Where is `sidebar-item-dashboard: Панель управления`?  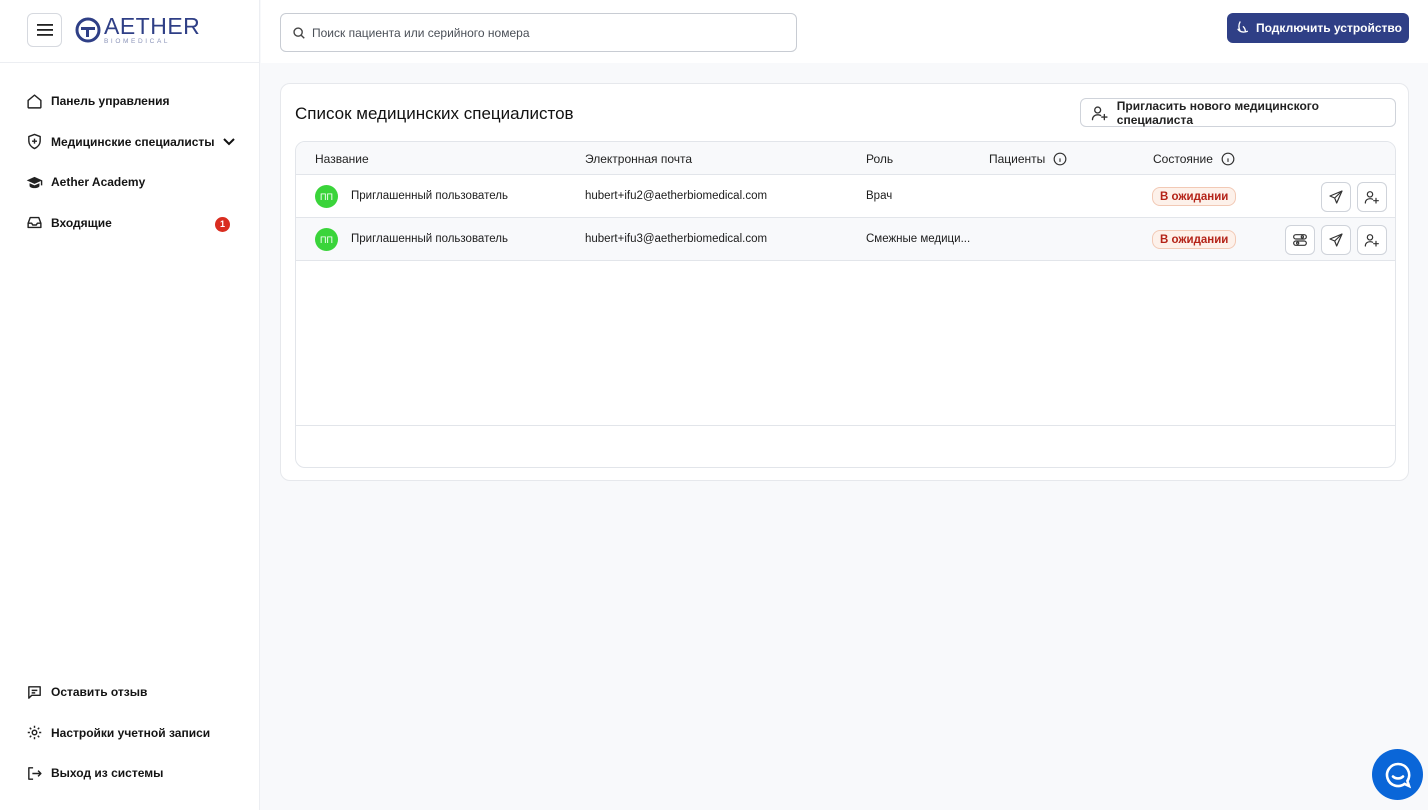
sidebar-item-dashboard: Панель управления is located at coordinates (130, 101).